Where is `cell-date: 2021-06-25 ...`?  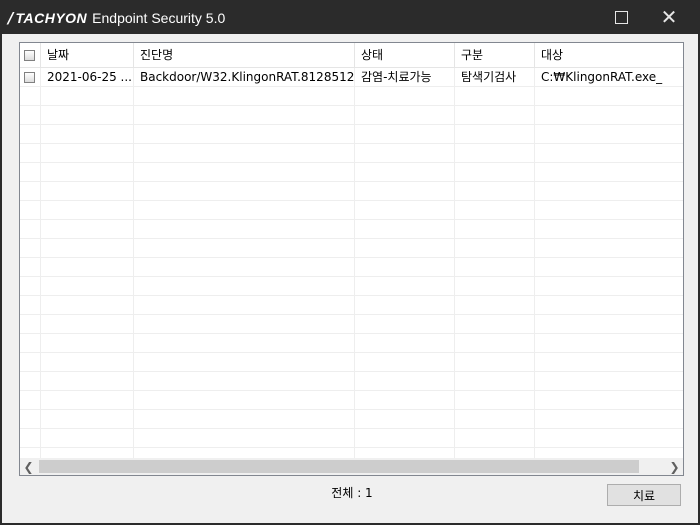 cell-date: 2021-06-25 ... is located at coordinates (87, 77).